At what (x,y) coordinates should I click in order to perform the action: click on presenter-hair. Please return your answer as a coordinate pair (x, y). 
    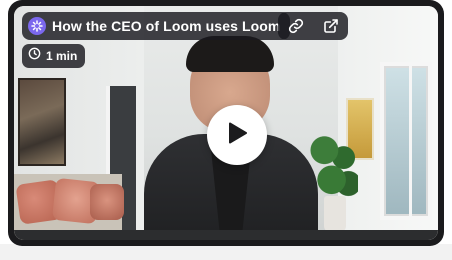
    Looking at the image, I should click on (230, 54).